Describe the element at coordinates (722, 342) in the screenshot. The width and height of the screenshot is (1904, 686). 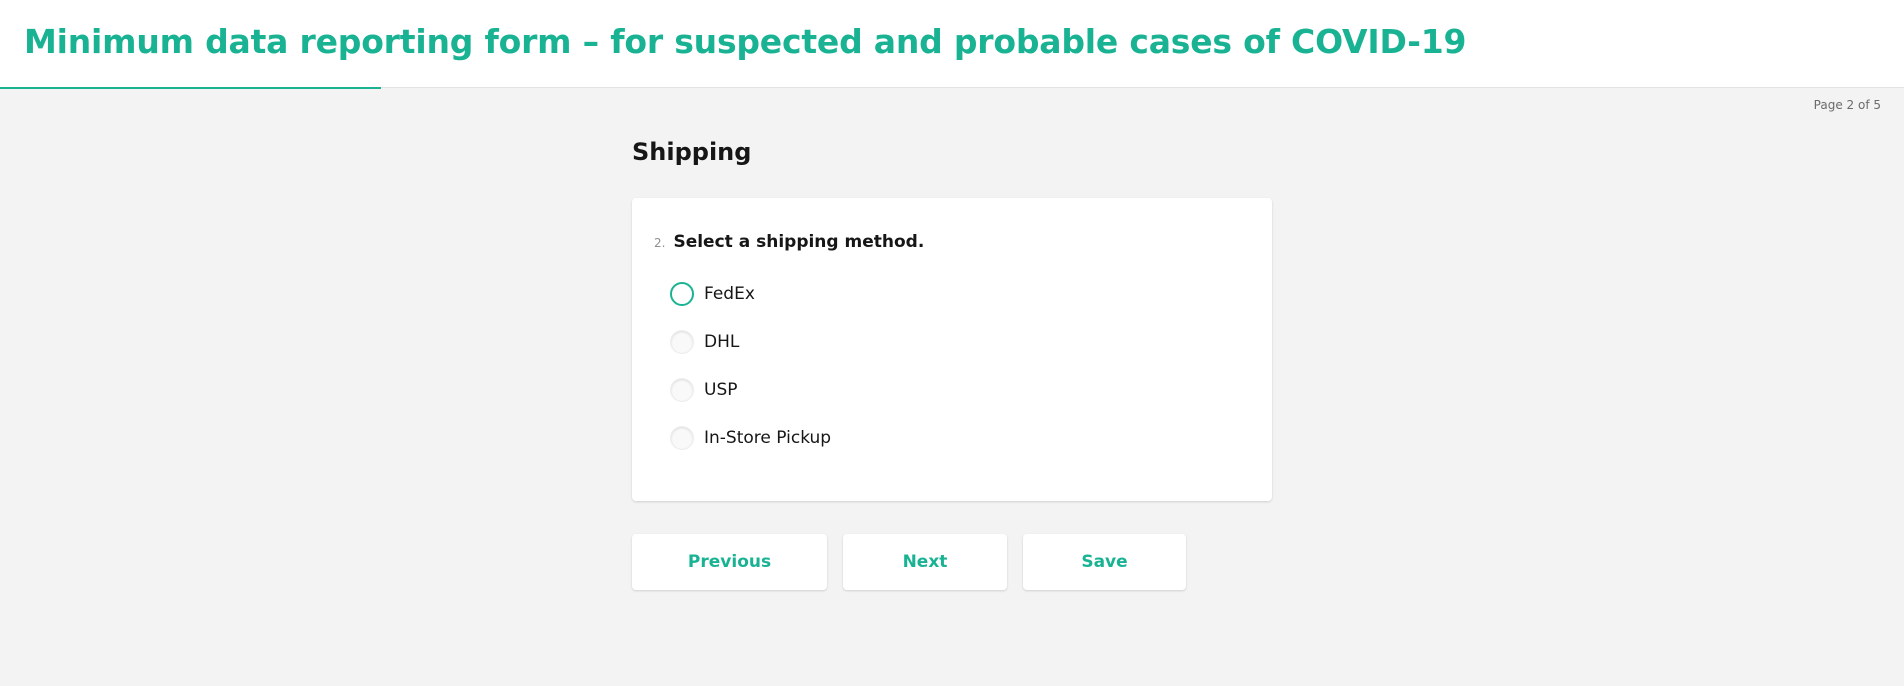
I see `radio-option-label: DHL` at that location.